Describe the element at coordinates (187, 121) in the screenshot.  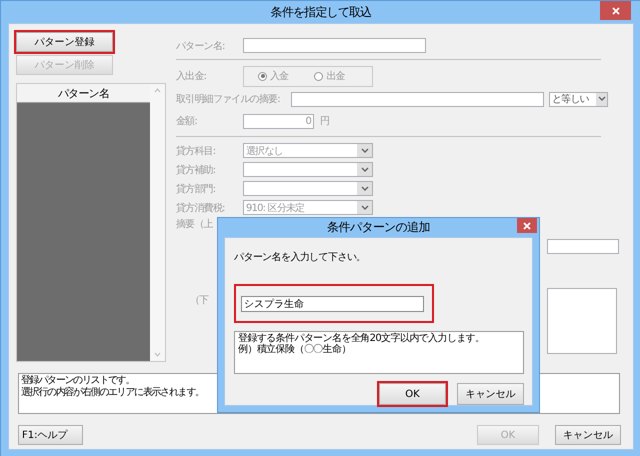
I see `field-label: 金額:` at that location.